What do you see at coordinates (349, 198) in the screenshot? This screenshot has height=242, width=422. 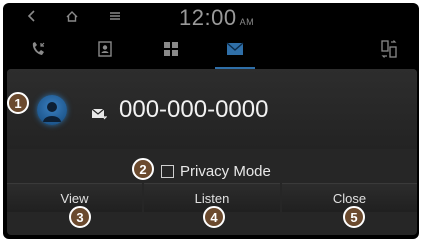 I see `close-label: Close` at bounding box center [349, 198].